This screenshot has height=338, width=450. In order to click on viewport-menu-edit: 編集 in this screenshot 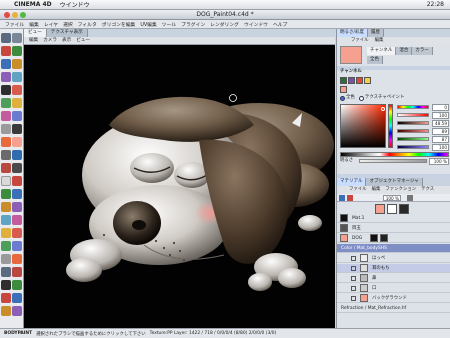, I will do `click(33, 40)`.